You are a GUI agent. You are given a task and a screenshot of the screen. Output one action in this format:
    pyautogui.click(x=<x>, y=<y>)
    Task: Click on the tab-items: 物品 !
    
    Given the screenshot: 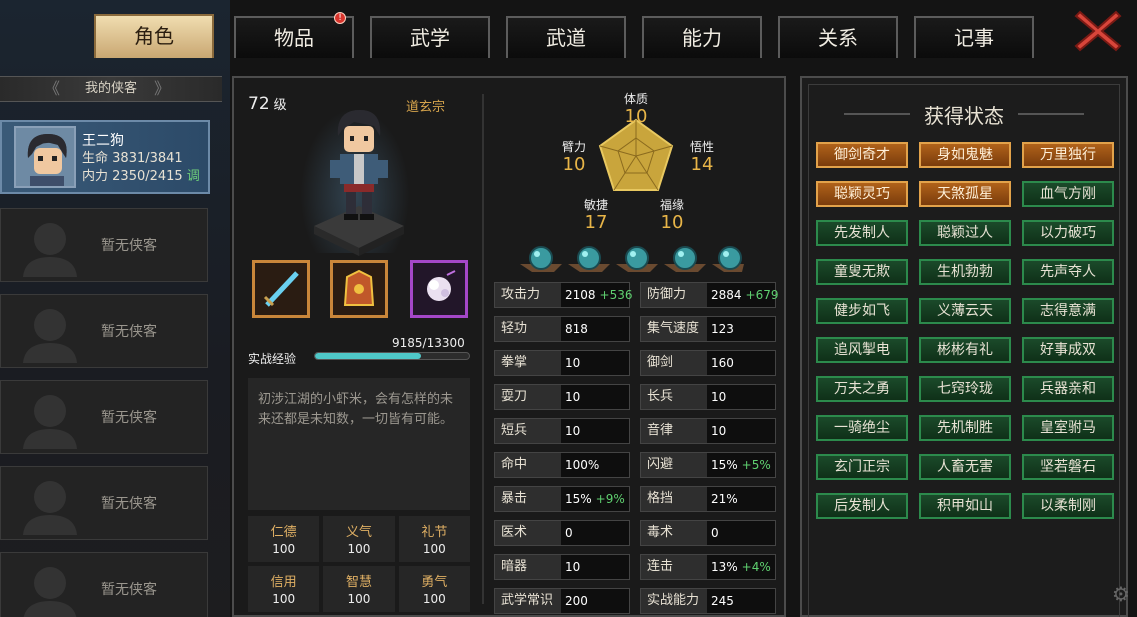 What is the action you would take?
    pyautogui.click(x=294, y=35)
    